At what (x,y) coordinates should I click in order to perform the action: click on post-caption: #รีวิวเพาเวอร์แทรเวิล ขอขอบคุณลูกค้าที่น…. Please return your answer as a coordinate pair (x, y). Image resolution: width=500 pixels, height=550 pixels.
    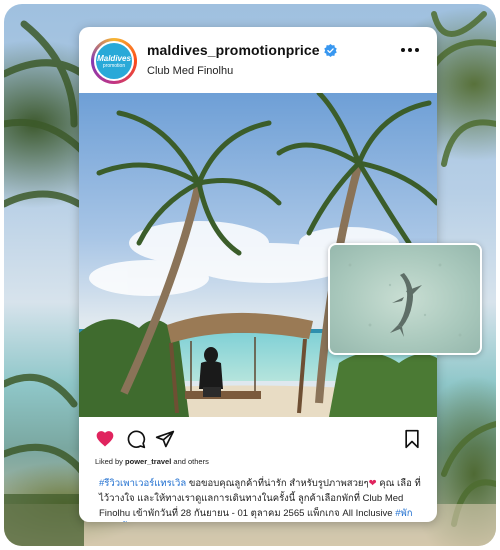
    Looking at the image, I should click on (262, 499).